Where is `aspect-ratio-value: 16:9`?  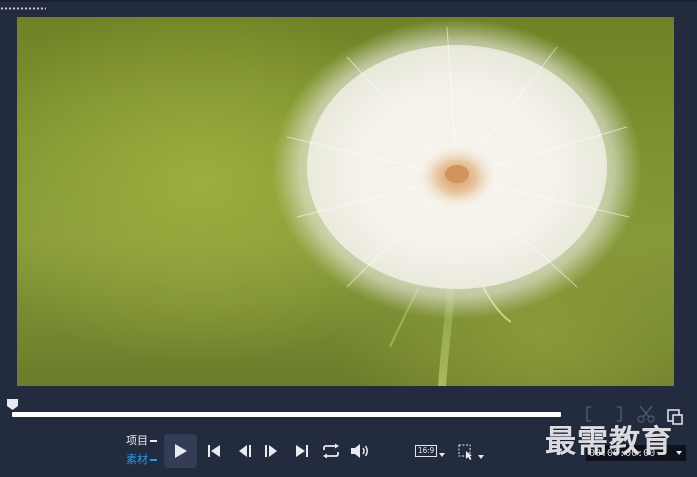 aspect-ratio-value: 16:9 is located at coordinates (426, 451).